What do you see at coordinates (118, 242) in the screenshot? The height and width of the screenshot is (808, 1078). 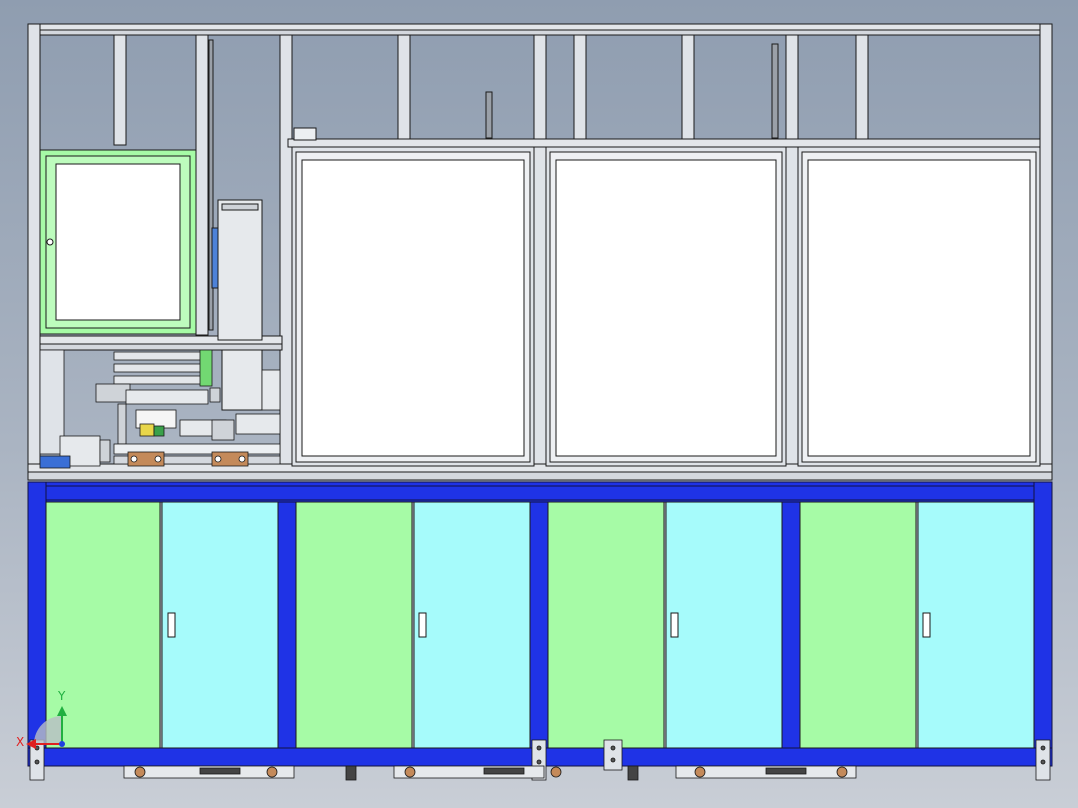 I see `electrical-control-box` at bounding box center [118, 242].